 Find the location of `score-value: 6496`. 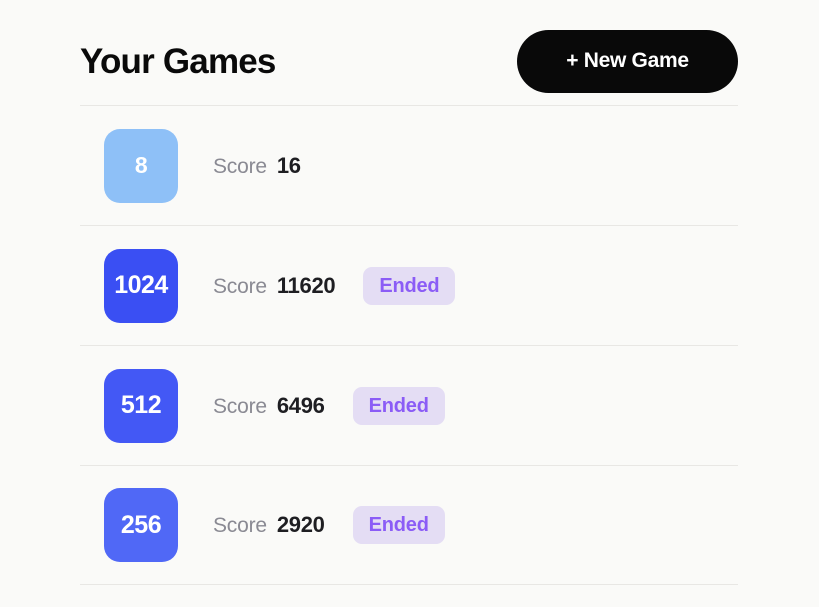

score-value: 6496 is located at coordinates (300, 405).